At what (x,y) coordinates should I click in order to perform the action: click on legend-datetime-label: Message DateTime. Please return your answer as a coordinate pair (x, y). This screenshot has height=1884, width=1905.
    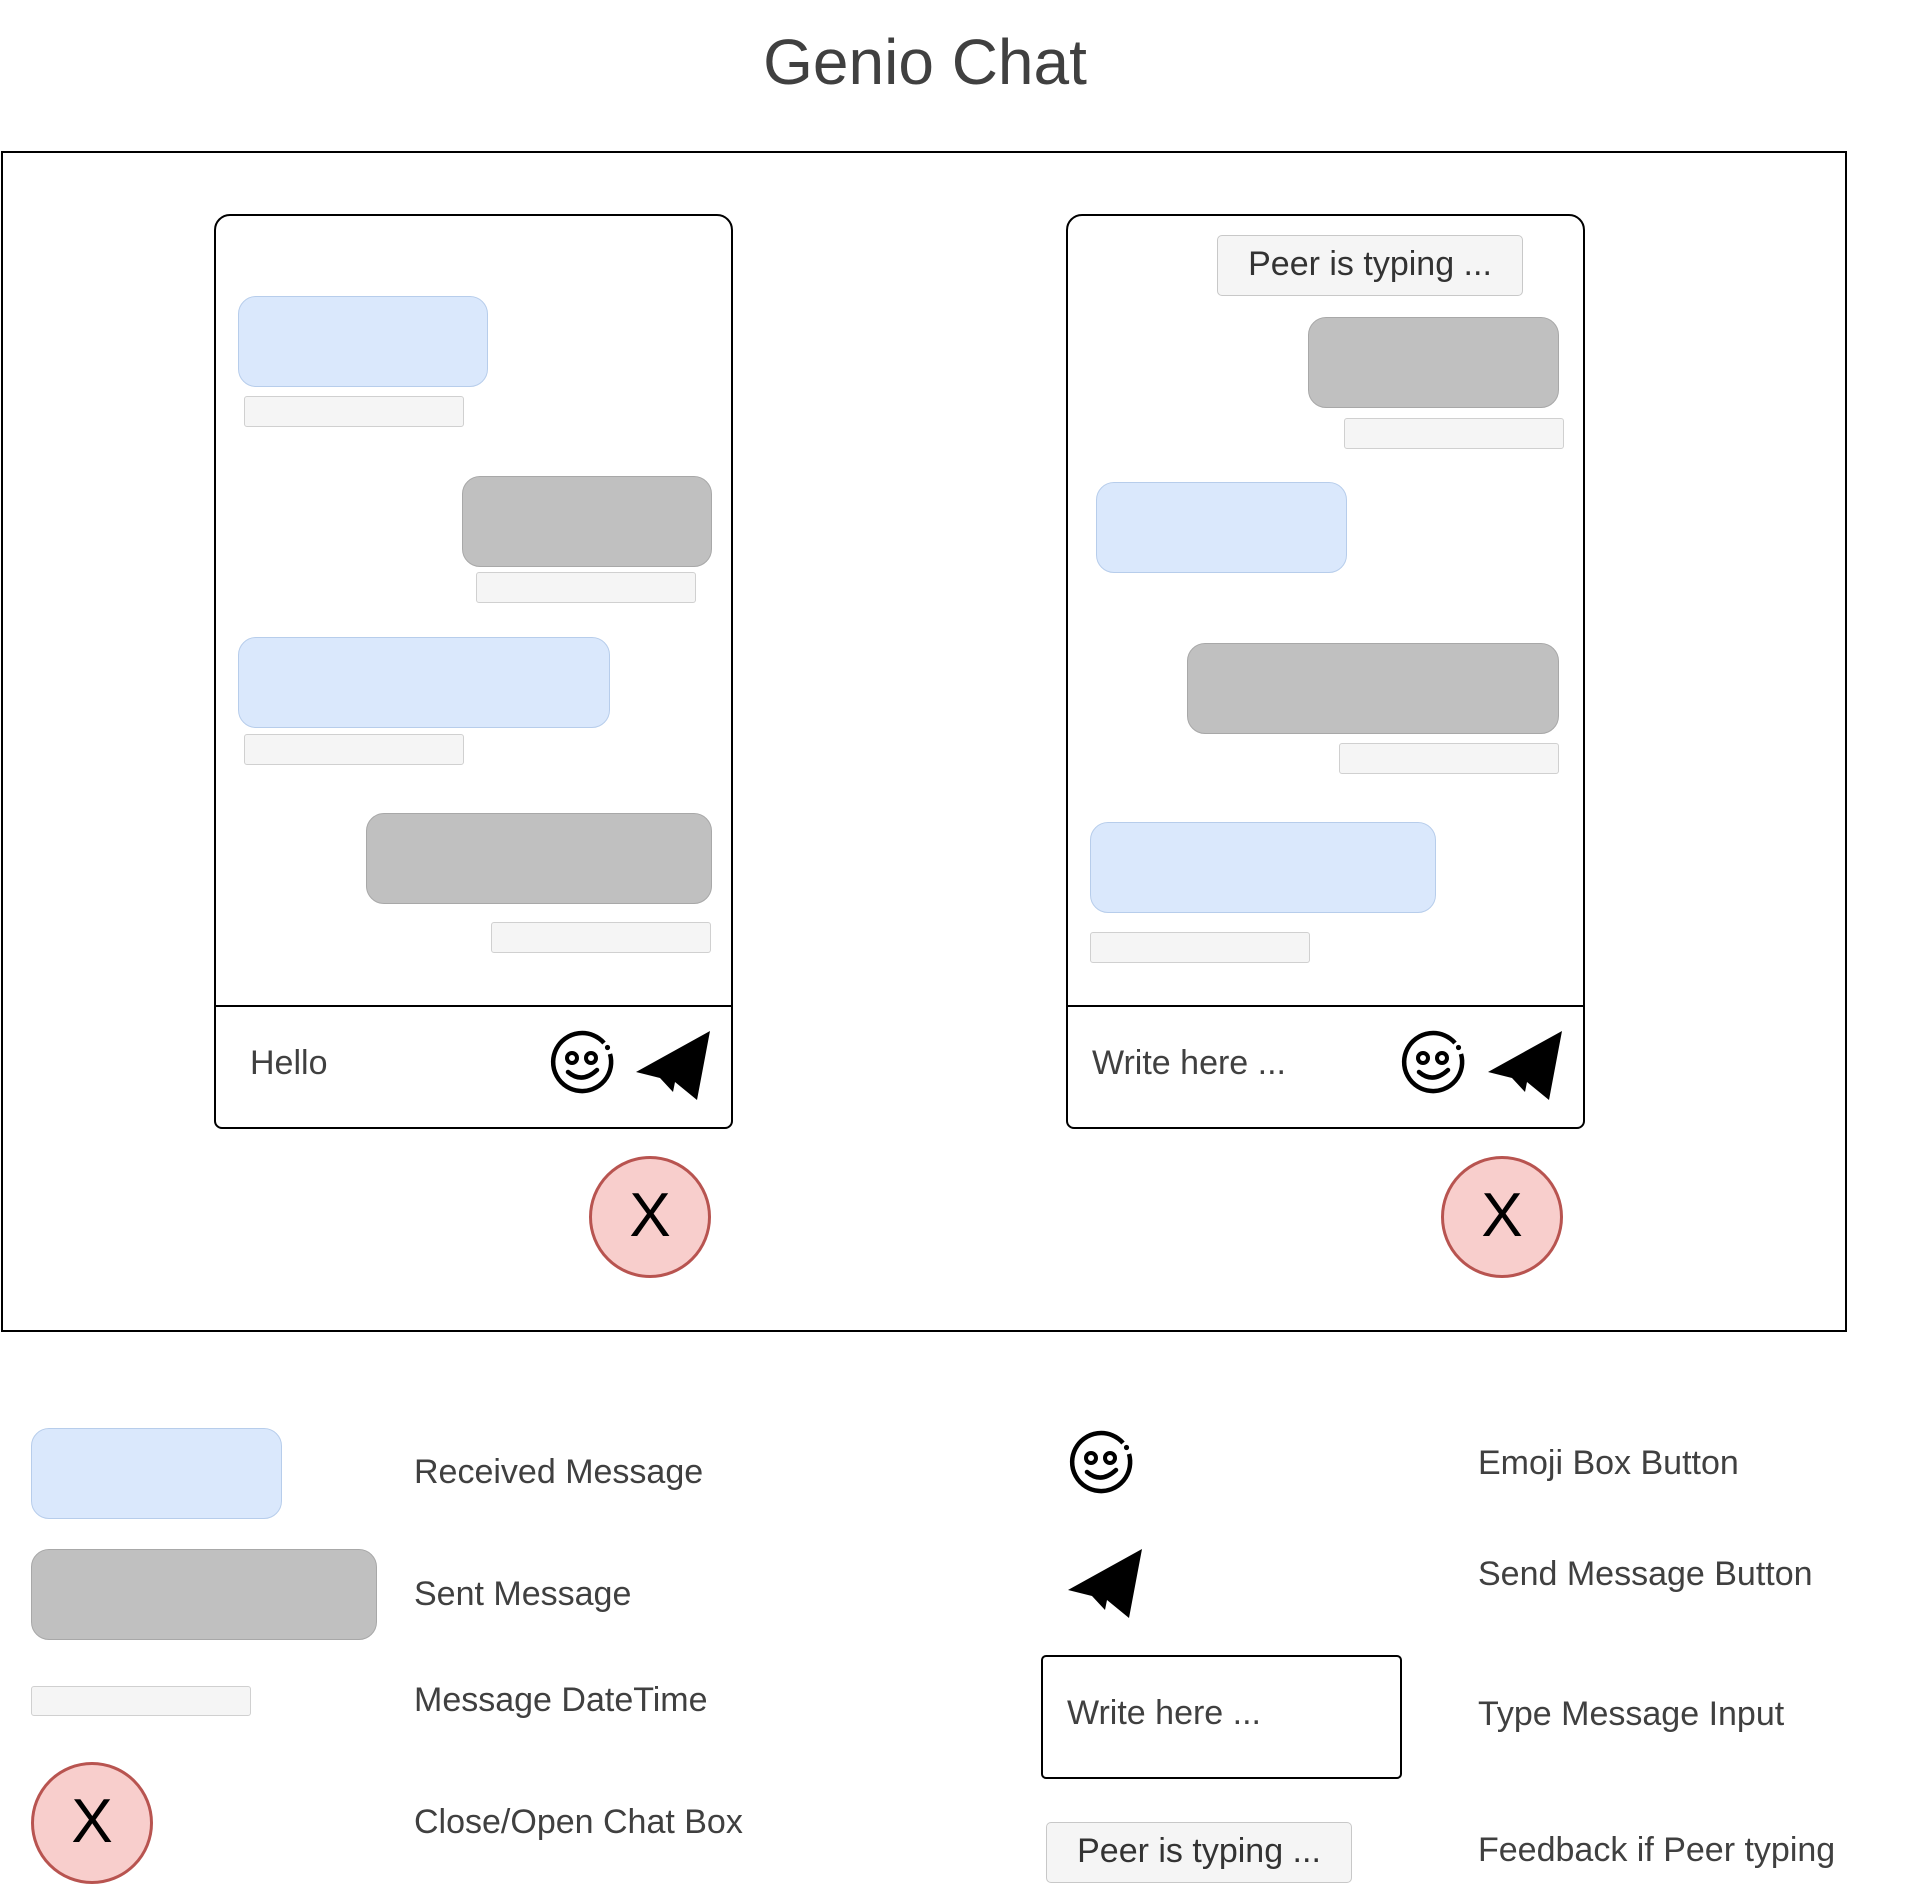
    Looking at the image, I should click on (561, 1700).